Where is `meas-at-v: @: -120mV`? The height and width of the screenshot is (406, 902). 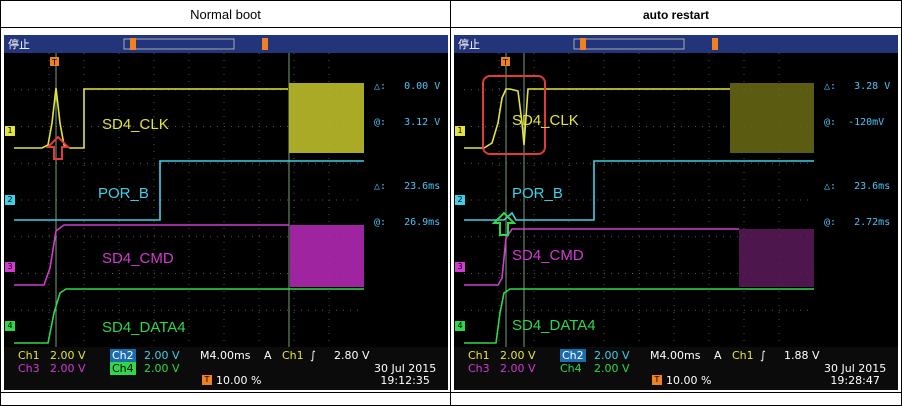
meas-at-v: @: -120mV is located at coordinates (854, 122).